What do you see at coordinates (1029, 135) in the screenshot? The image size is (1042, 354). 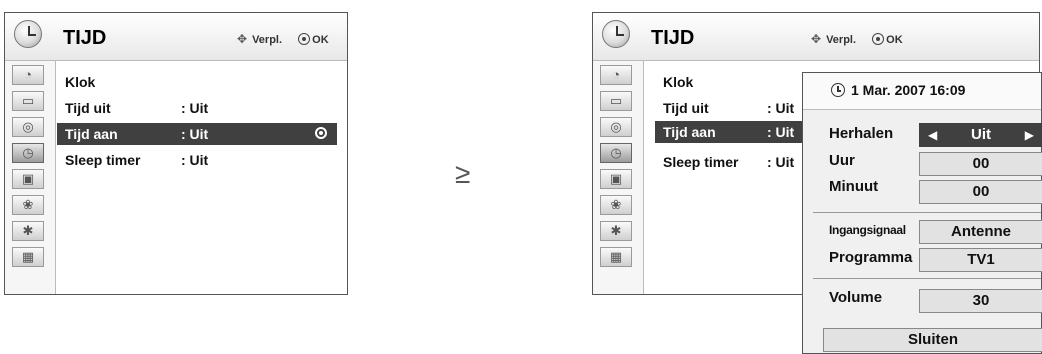 I see `arrow-right-icon: ▶` at bounding box center [1029, 135].